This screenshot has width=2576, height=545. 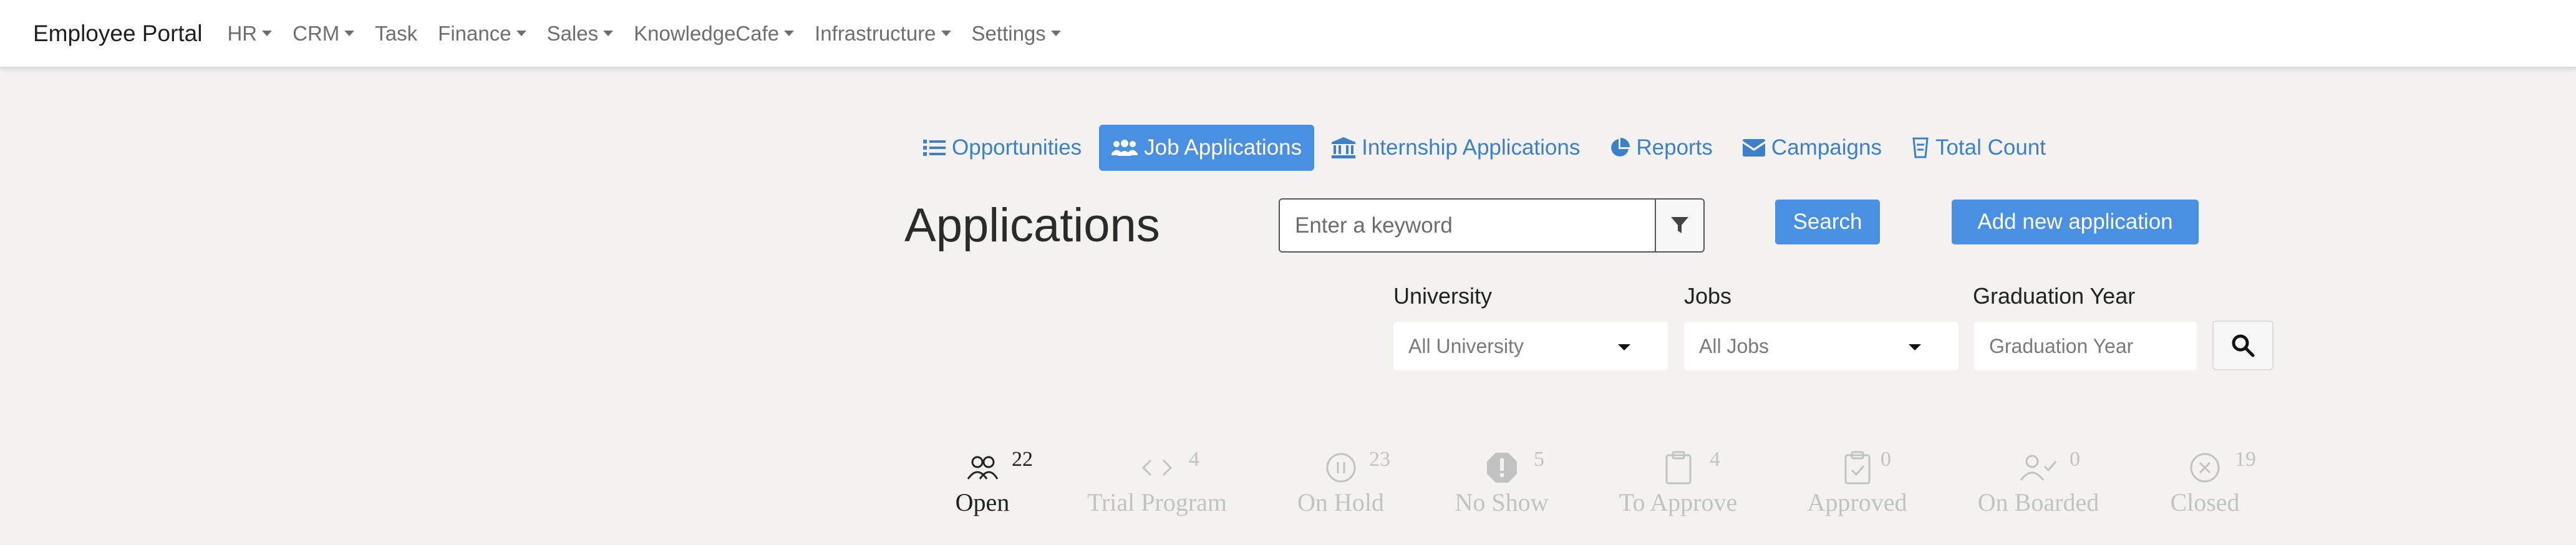 I want to click on envelope-icon, so click(x=1753, y=148).